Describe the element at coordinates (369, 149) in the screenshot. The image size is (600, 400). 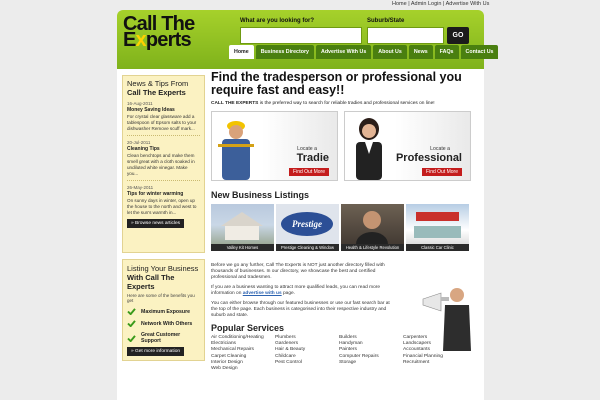
I see `professional-photo` at that location.